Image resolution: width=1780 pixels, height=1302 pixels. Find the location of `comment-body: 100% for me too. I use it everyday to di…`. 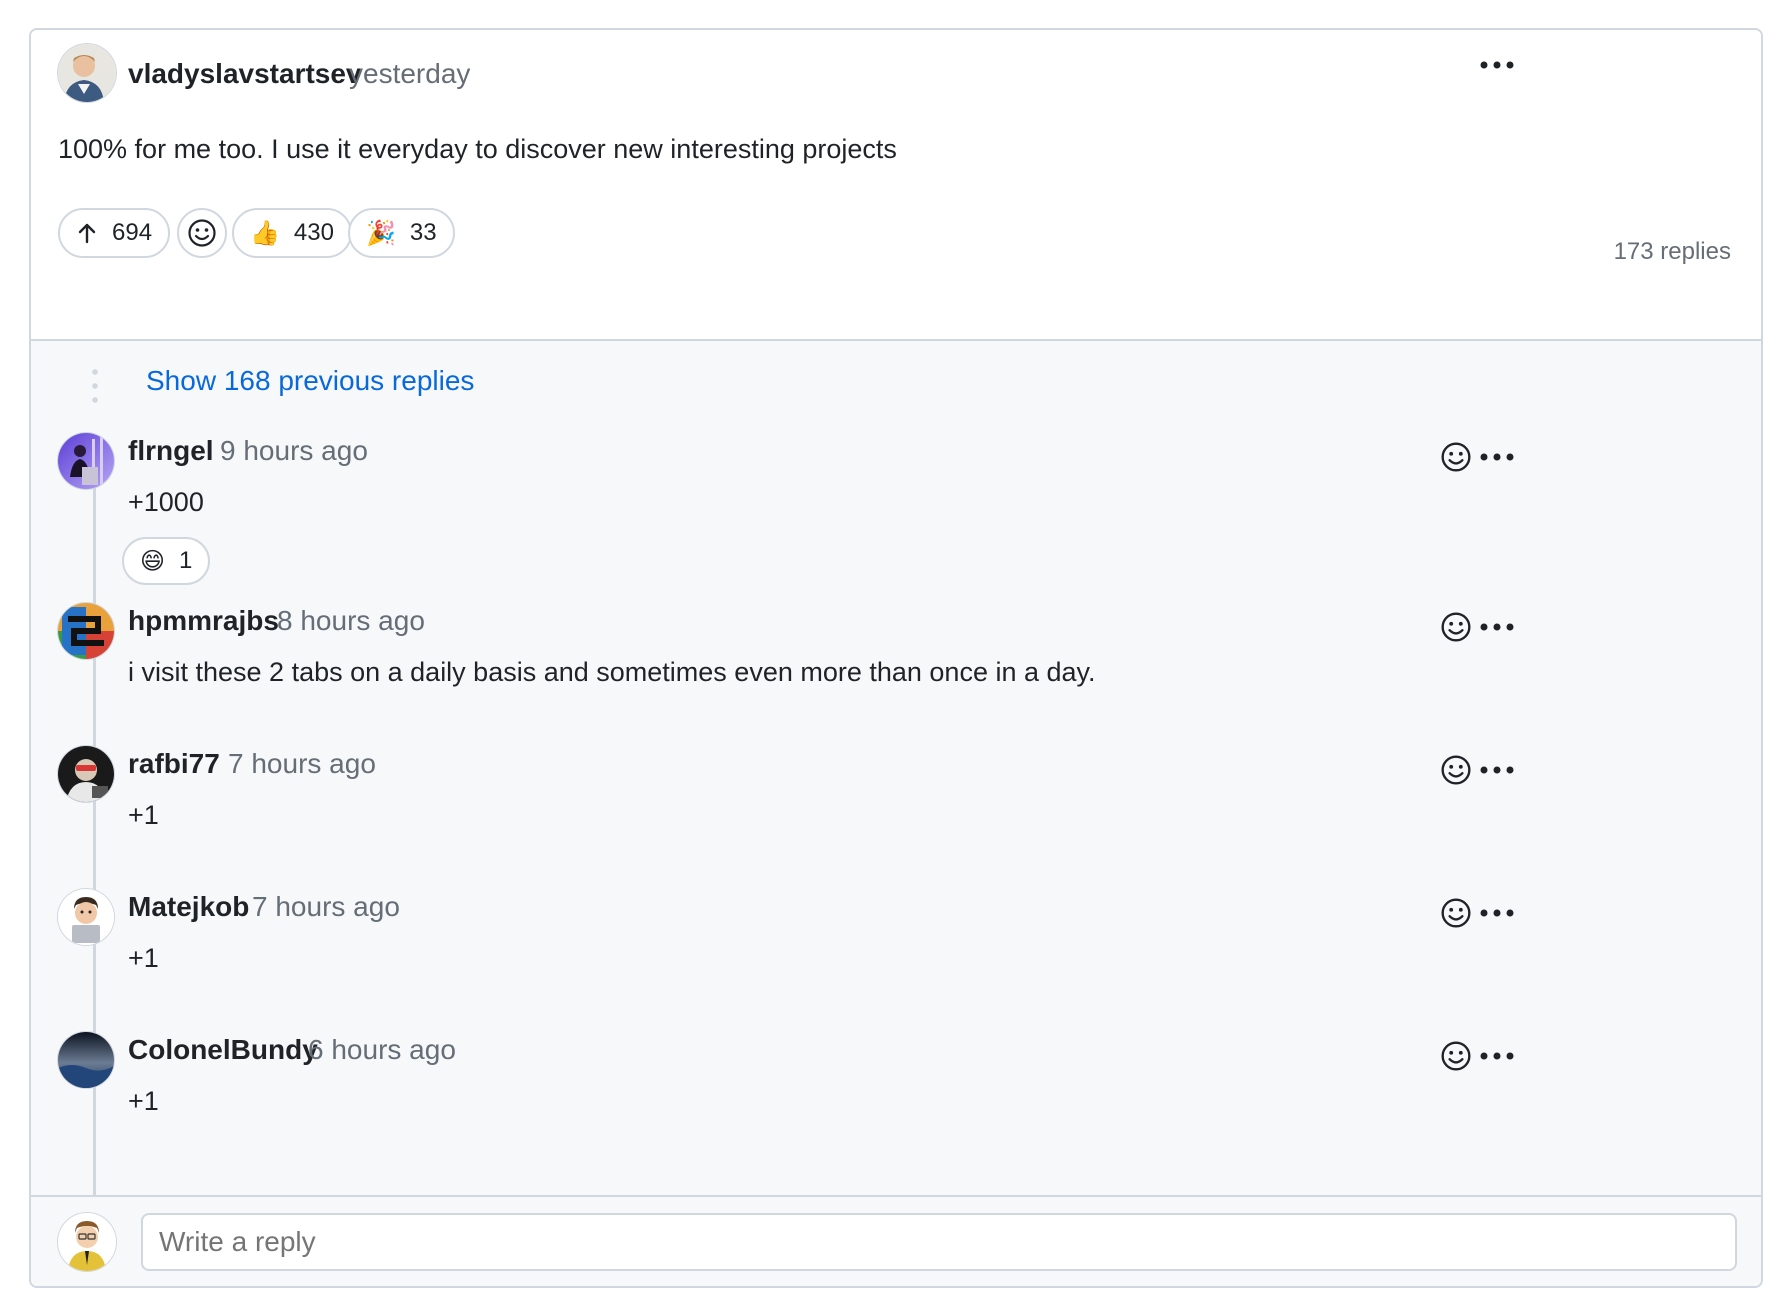

comment-body: 100% for me too. I use it everyday to di… is located at coordinates (477, 149).